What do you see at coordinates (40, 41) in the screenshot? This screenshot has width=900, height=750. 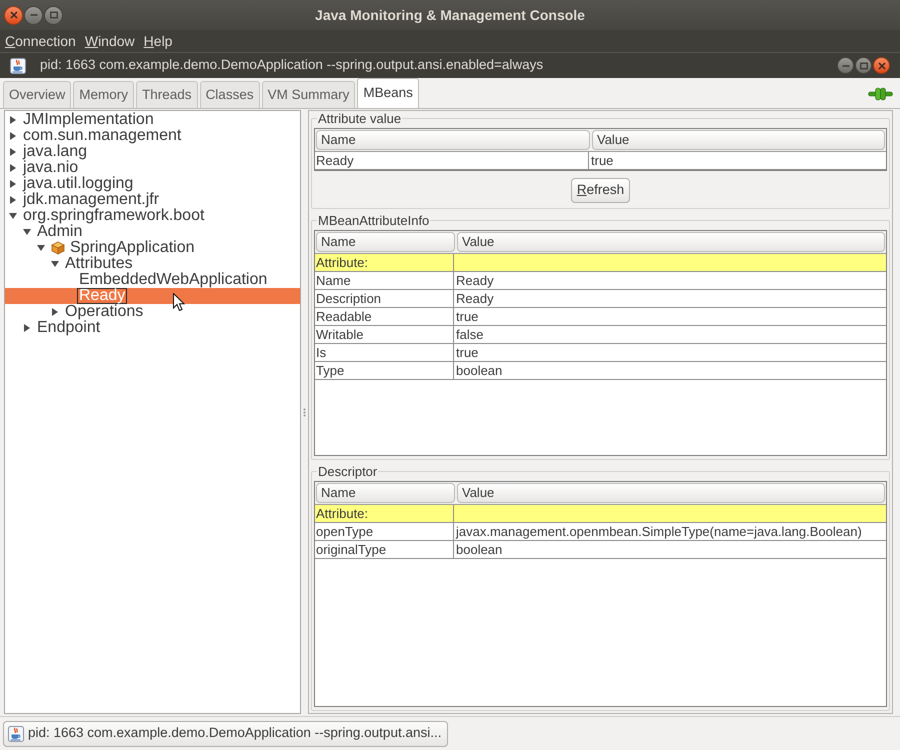 I see `menu-item: Connection` at bounding box center [40, 41].